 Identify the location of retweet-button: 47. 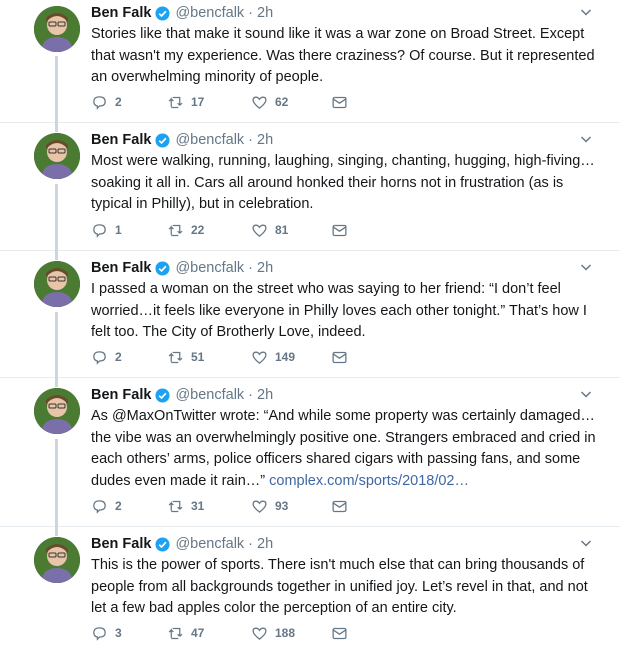
(209, 633).